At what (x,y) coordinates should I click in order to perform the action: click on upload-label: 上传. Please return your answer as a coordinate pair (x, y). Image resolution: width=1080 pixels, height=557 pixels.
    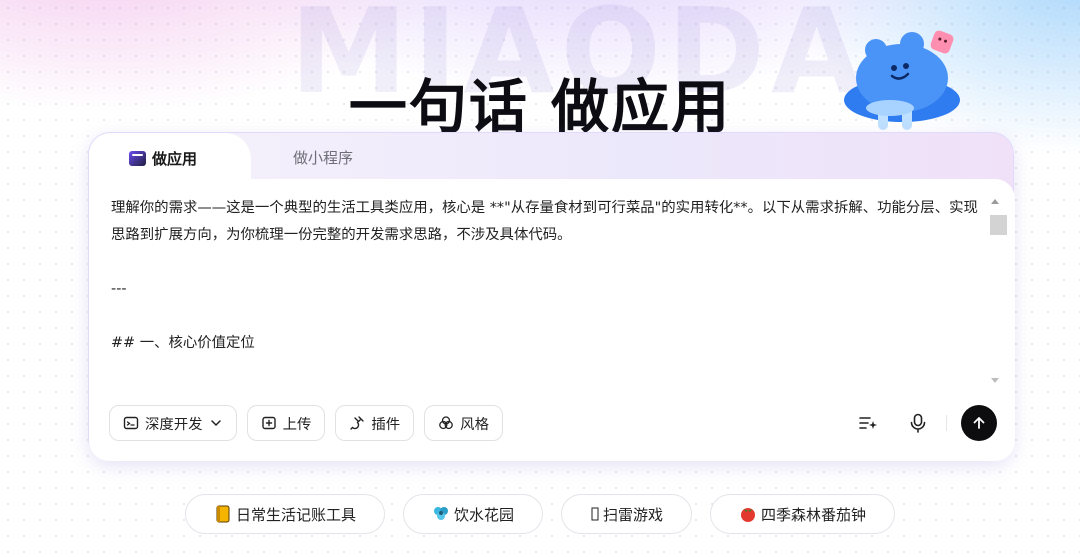
    Looking at the image, I should click on (297, 424).